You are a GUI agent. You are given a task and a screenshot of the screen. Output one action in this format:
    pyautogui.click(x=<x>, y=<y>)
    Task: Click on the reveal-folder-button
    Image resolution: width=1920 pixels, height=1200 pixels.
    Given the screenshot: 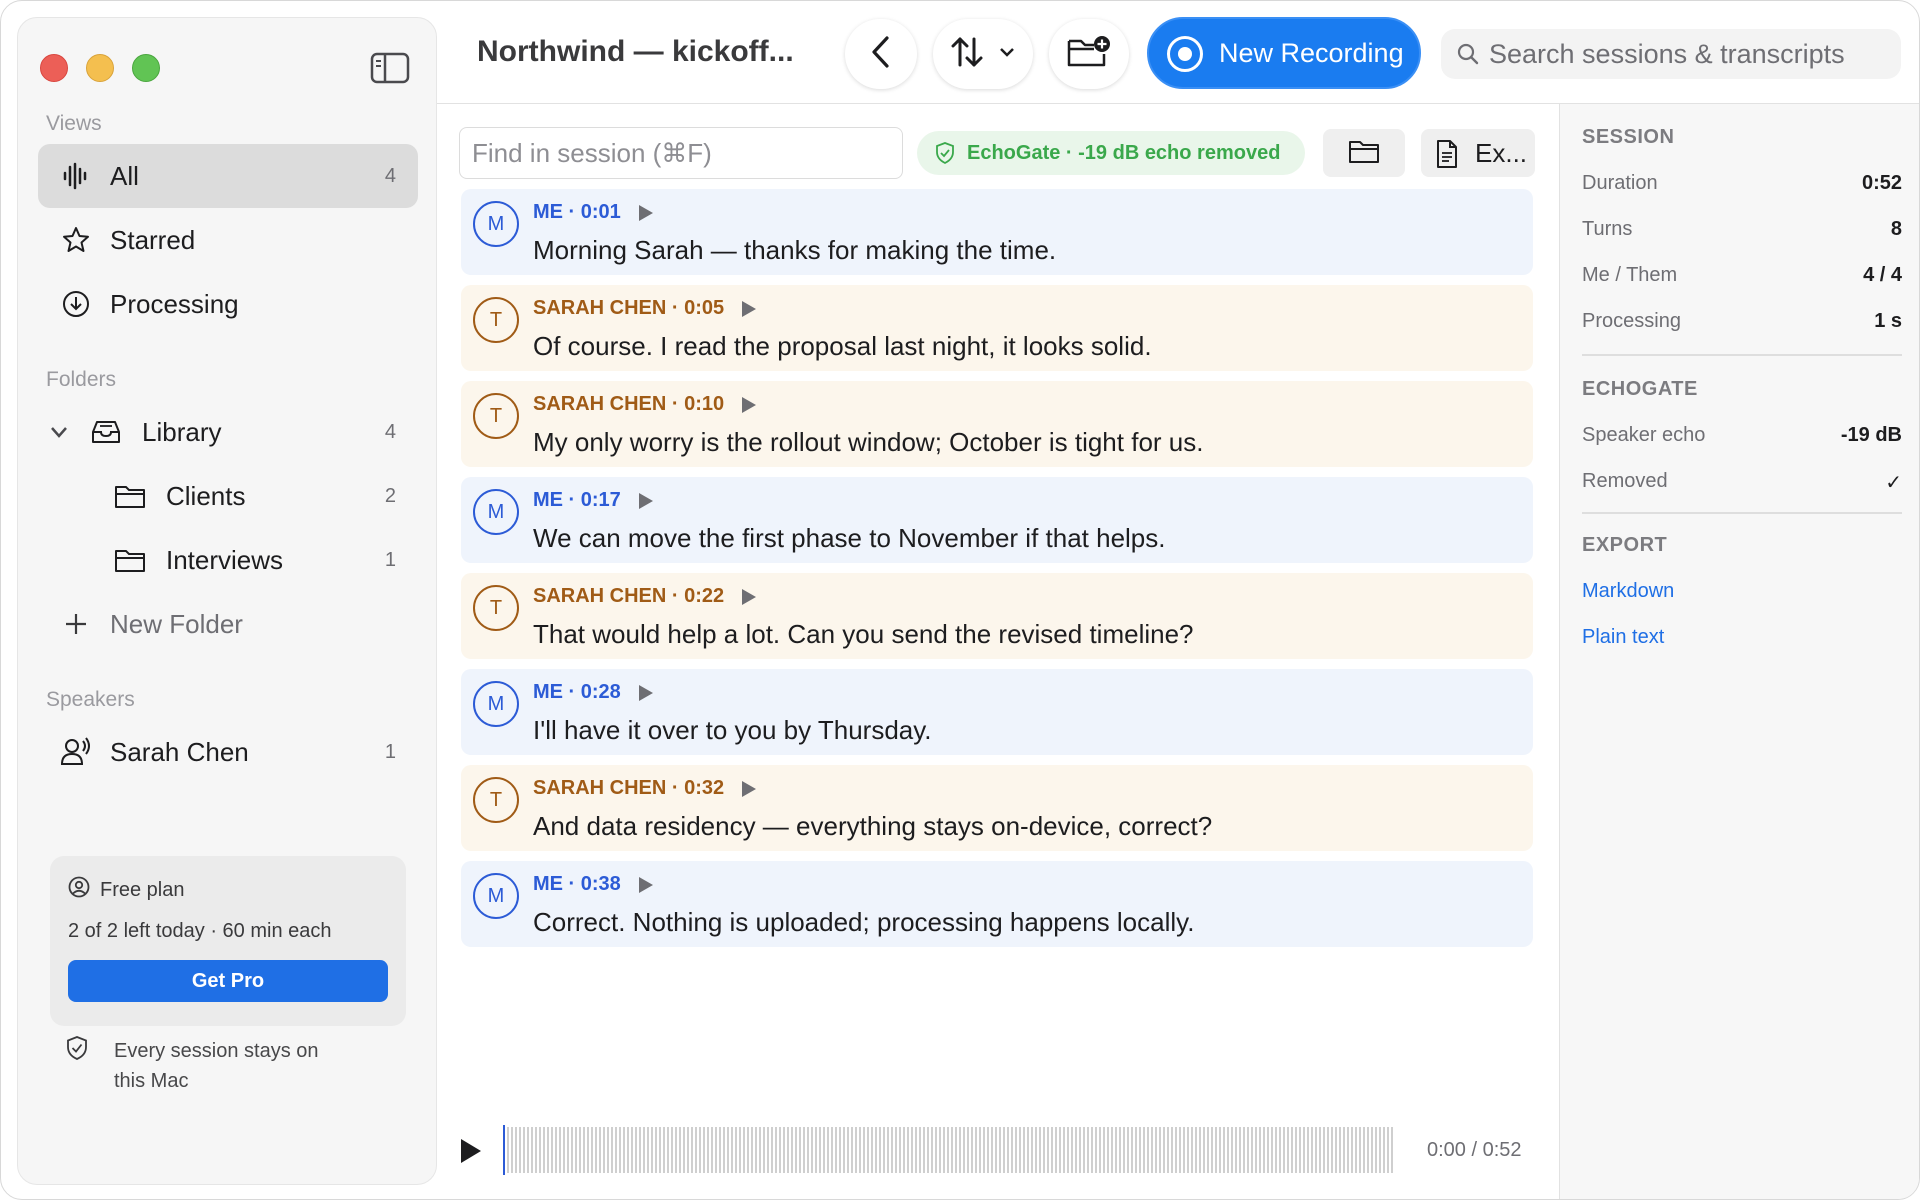 What is the action you would take?
    pyautogui.click(x=1364, y=153)
    